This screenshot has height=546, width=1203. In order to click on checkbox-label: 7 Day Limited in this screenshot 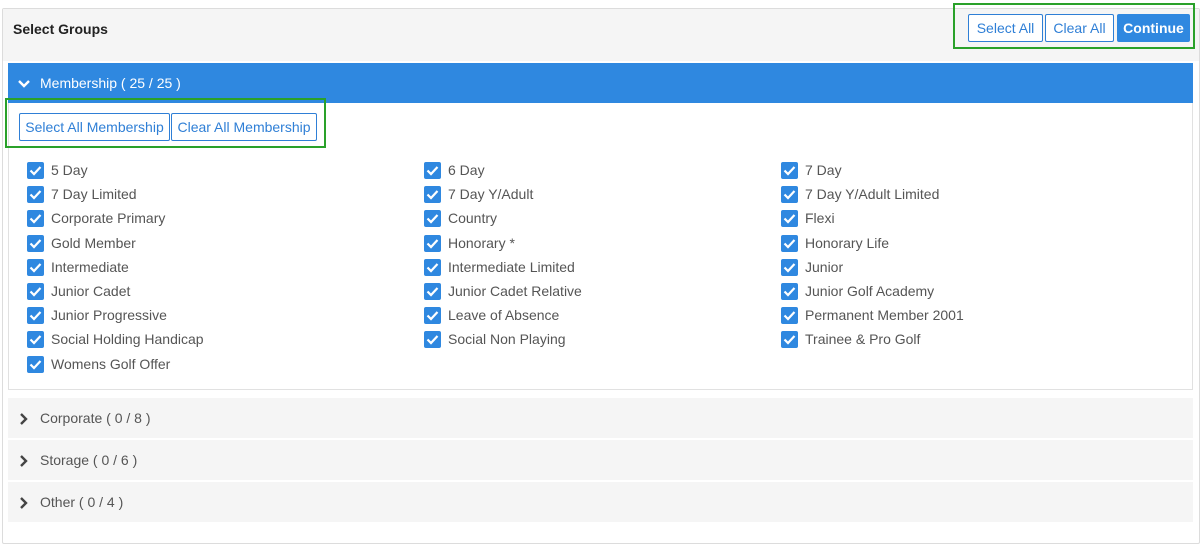, I will do `click(94, 194)`.